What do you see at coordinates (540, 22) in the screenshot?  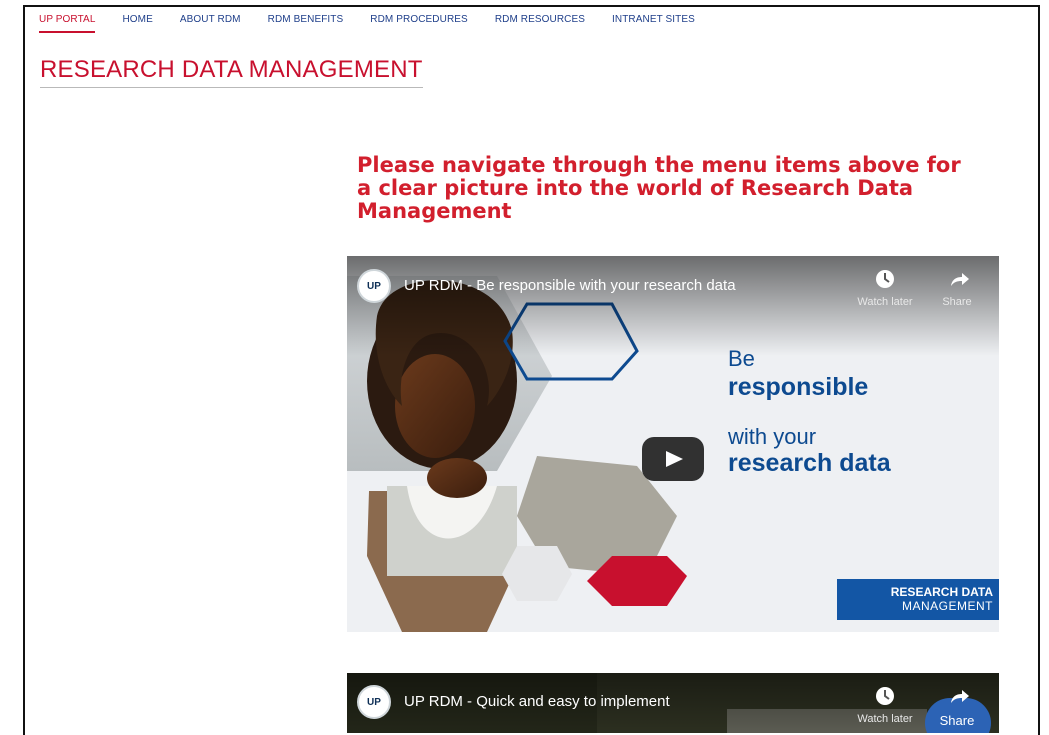 I see `nav-rdm-resources: RDM RESOURCES` at bounding box center [540, 22].